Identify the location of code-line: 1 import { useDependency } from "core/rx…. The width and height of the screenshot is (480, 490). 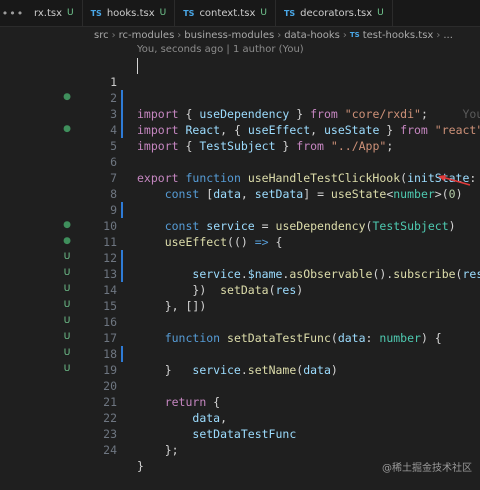
(240, 66).